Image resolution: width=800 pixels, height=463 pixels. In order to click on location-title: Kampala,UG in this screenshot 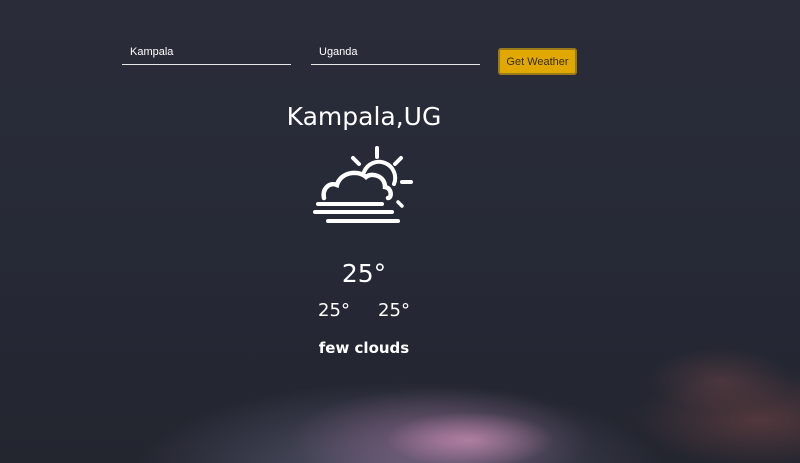, I will do `click(364, 116)`.